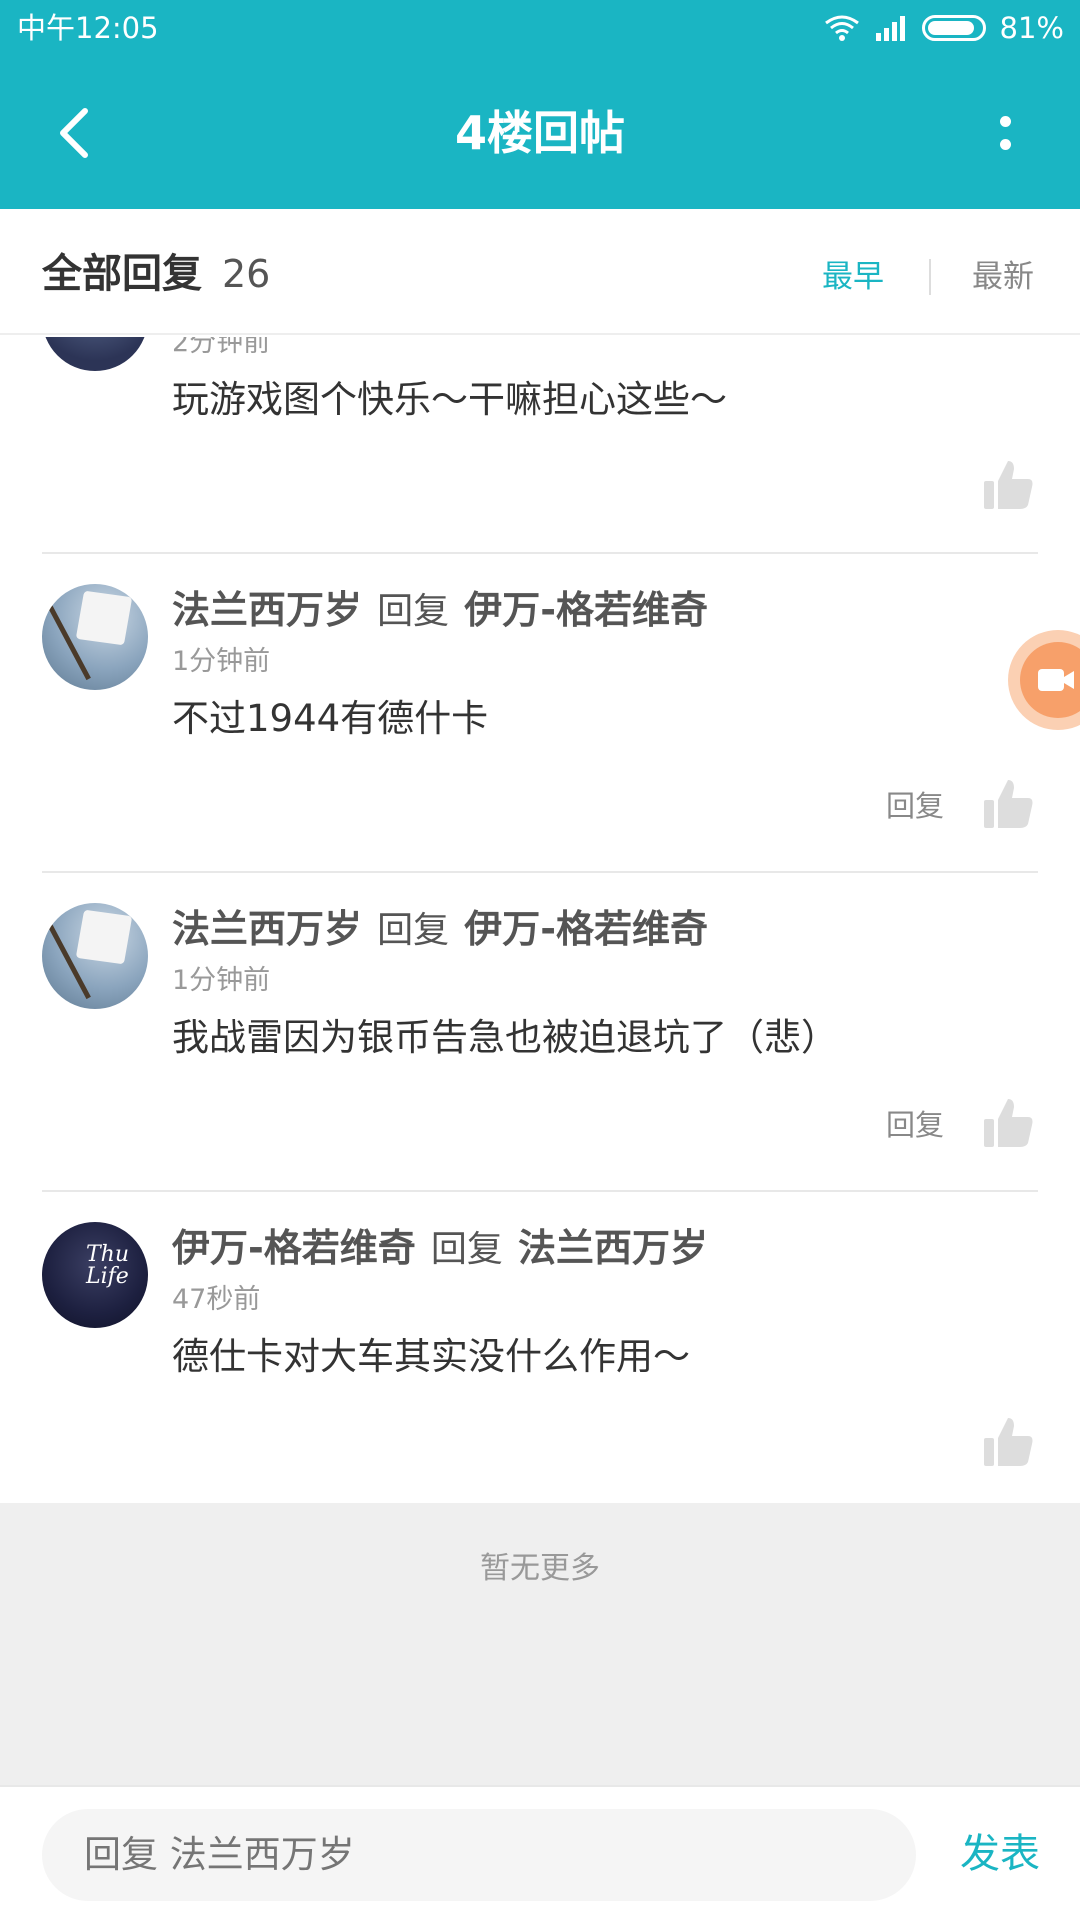 This screenshot has width=1080, height=1920. What do you see at coordinates (88, 28) in the screenshot?
I see `status-time: 中午12:05` at bounding box center [88, 28].